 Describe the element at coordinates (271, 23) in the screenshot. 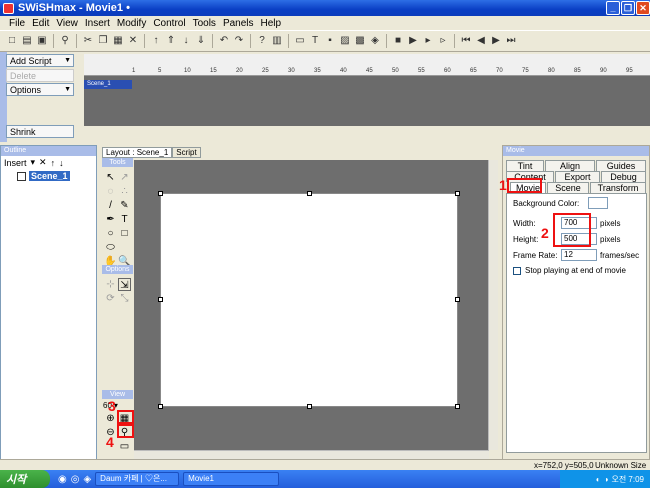

I see `menu-help: Help` at that location.